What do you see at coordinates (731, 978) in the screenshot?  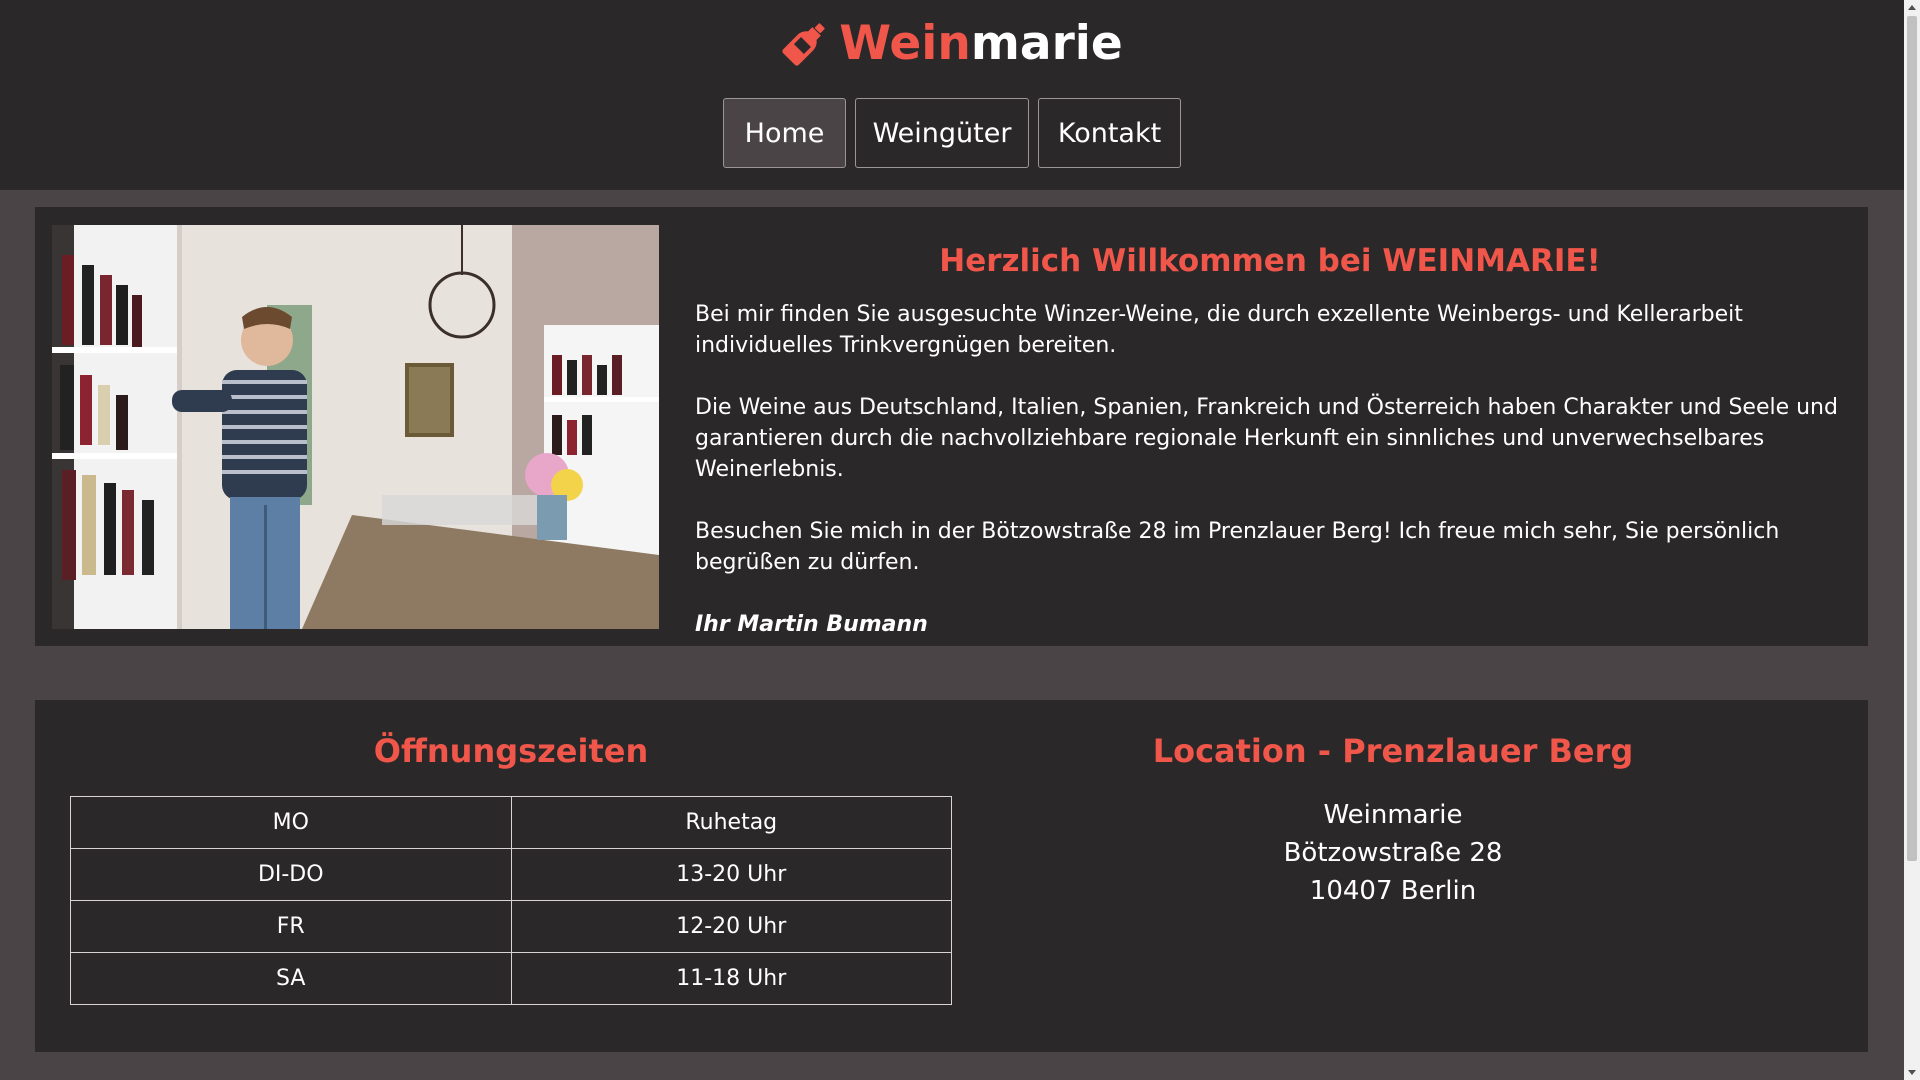 I see `hours-time: 11-18 Uhr` at bounding box center [731, 978].